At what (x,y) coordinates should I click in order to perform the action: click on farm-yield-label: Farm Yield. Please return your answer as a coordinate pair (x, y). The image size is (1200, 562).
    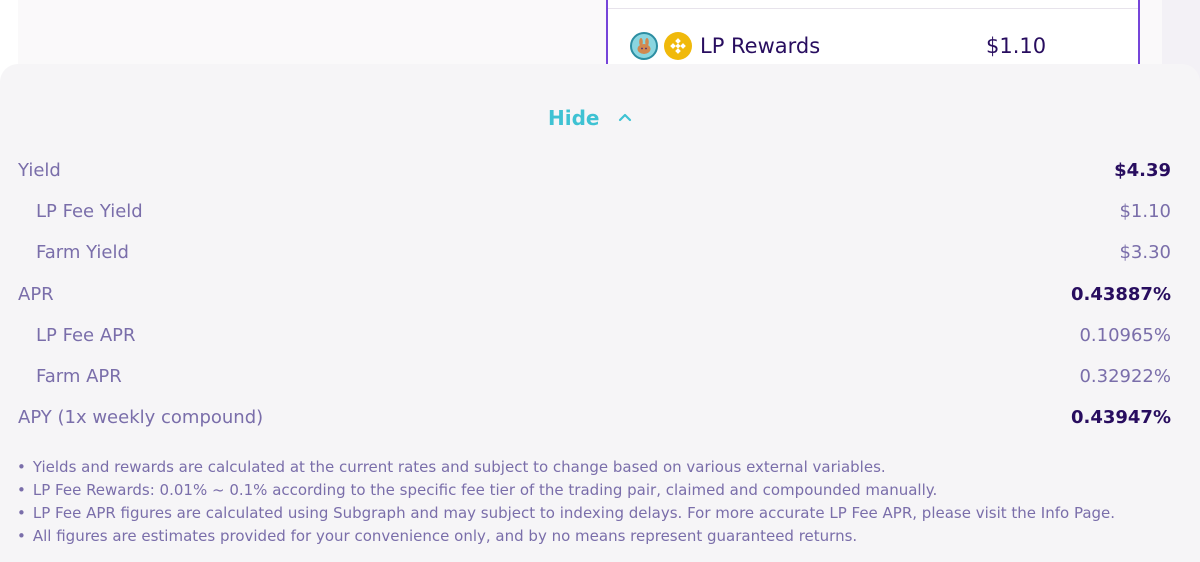
    Looking at the image, I should click on (82, 252).